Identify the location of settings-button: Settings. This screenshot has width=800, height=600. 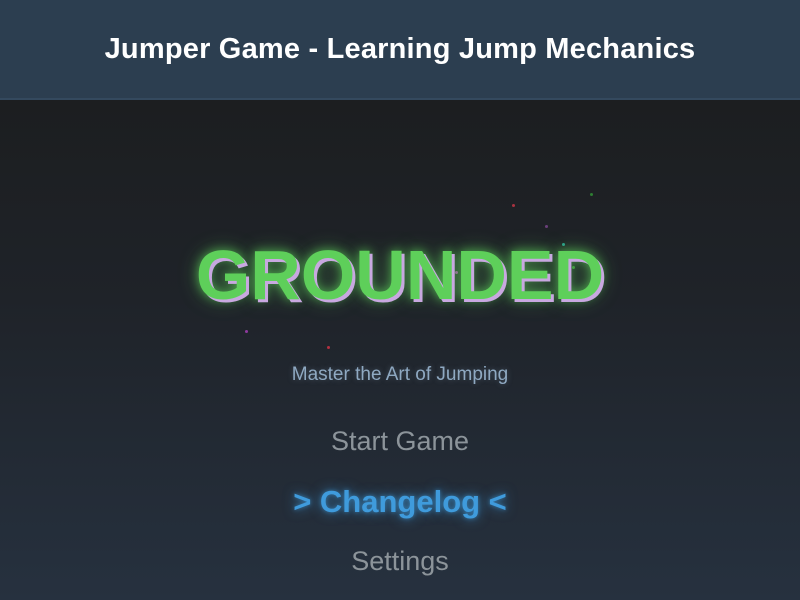
(400, 561).